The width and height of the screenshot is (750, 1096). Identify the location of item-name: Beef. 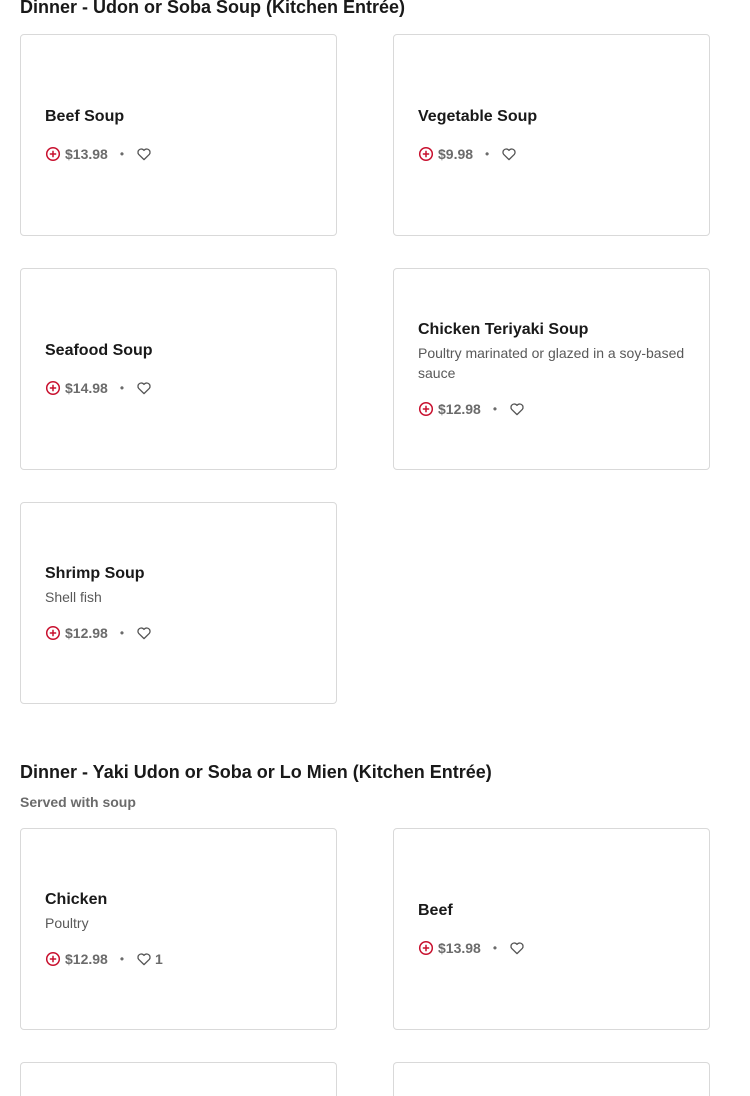
(435, 910).